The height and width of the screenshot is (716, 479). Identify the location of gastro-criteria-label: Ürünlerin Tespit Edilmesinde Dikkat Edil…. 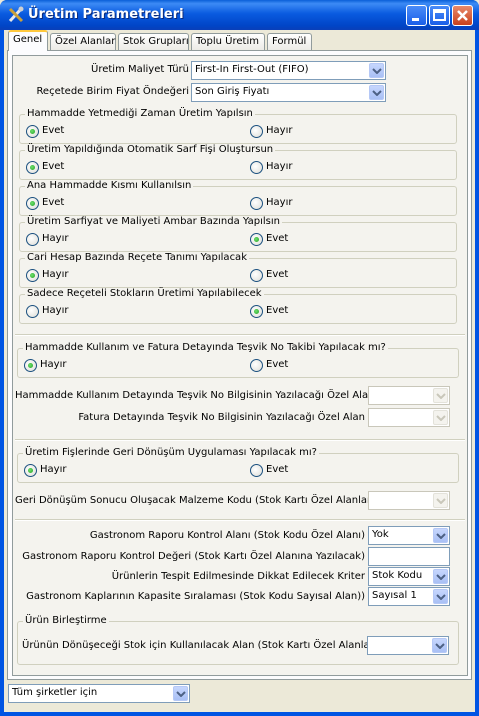
(238, 576).